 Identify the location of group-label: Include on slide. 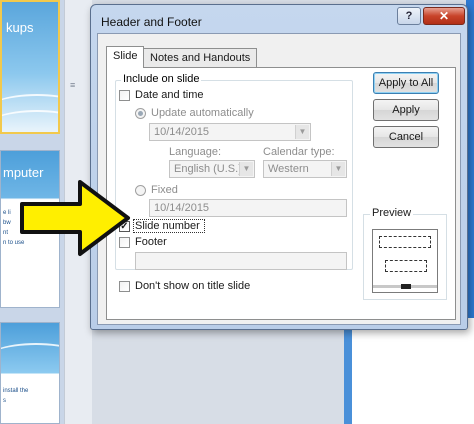
(161, 79).